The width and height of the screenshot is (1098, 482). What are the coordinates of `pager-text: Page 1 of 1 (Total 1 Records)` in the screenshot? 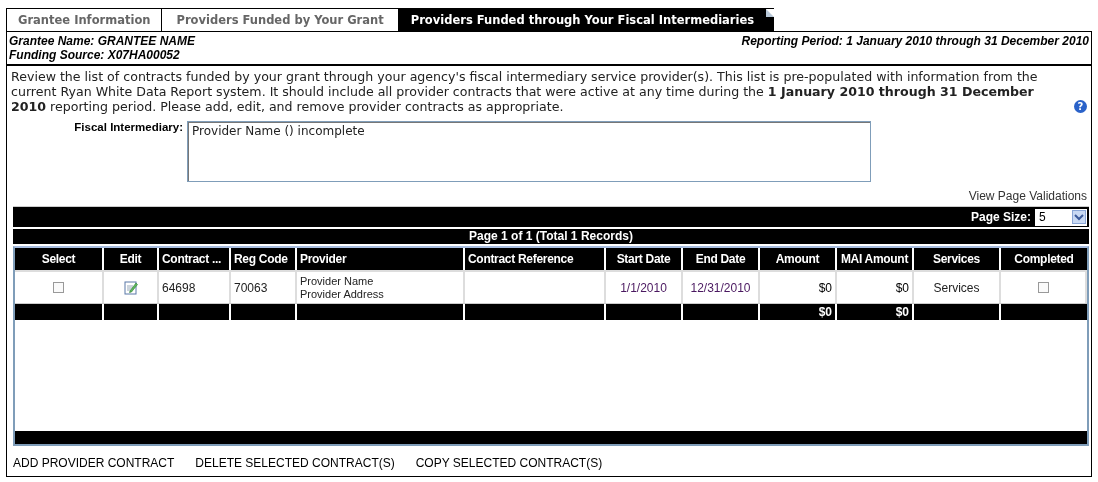 It's located at (551, 236).